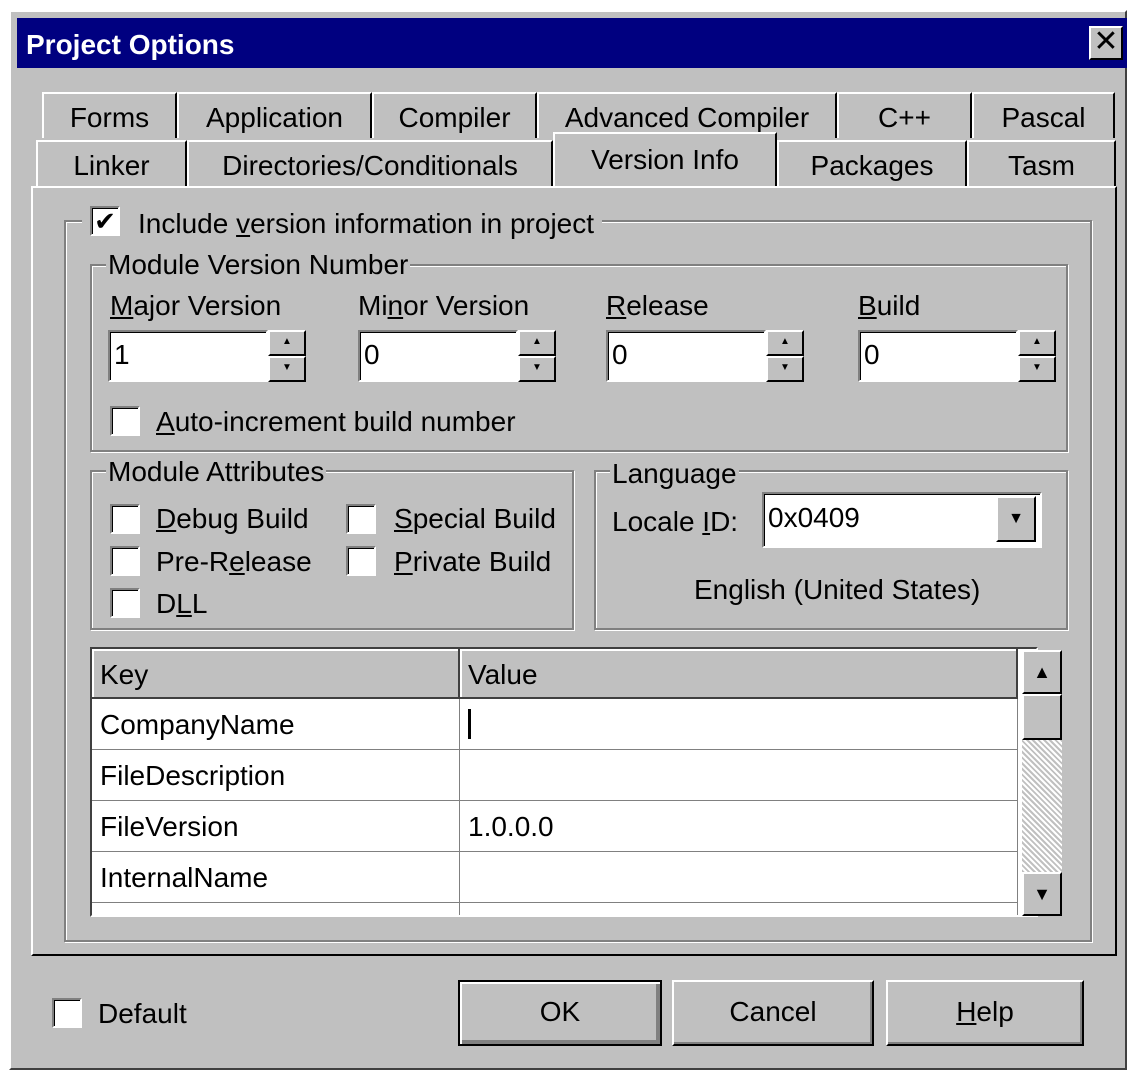 The image size is (1127, 1070). I want to click on release-label: Release, so click(657, 306).